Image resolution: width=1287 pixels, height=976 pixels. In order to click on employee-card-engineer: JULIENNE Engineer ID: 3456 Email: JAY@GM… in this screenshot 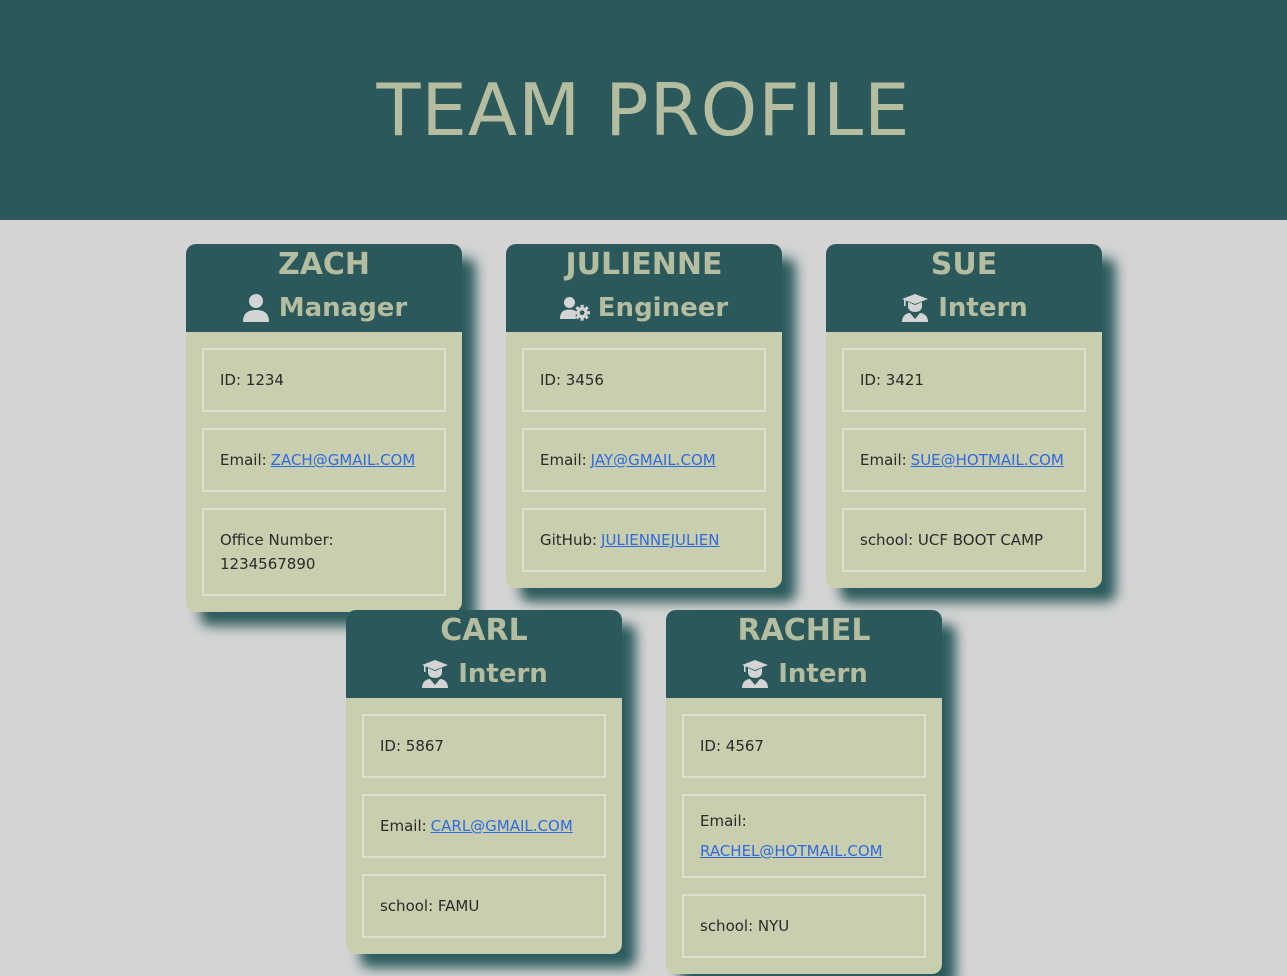, I will do `click(644, 416)`.